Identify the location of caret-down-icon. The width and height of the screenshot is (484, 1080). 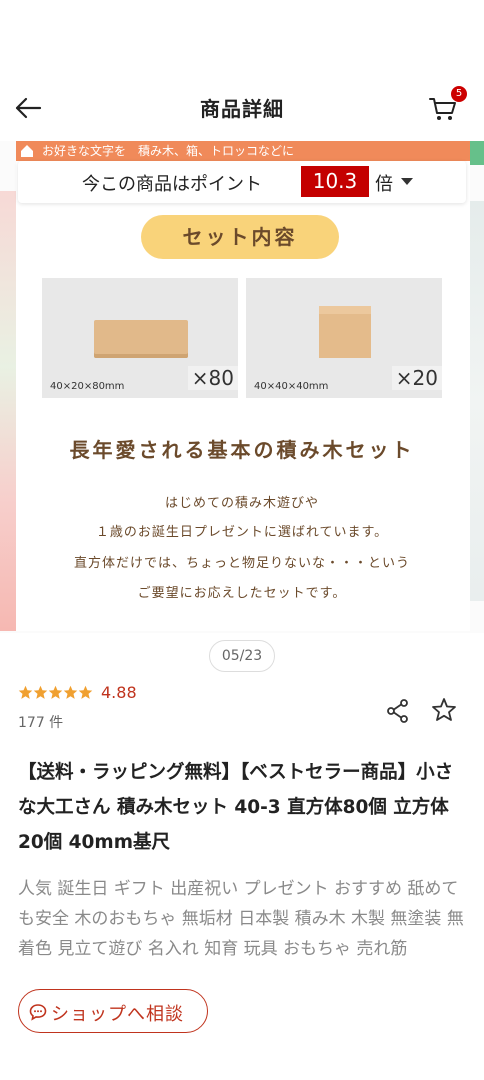
(407, 181).